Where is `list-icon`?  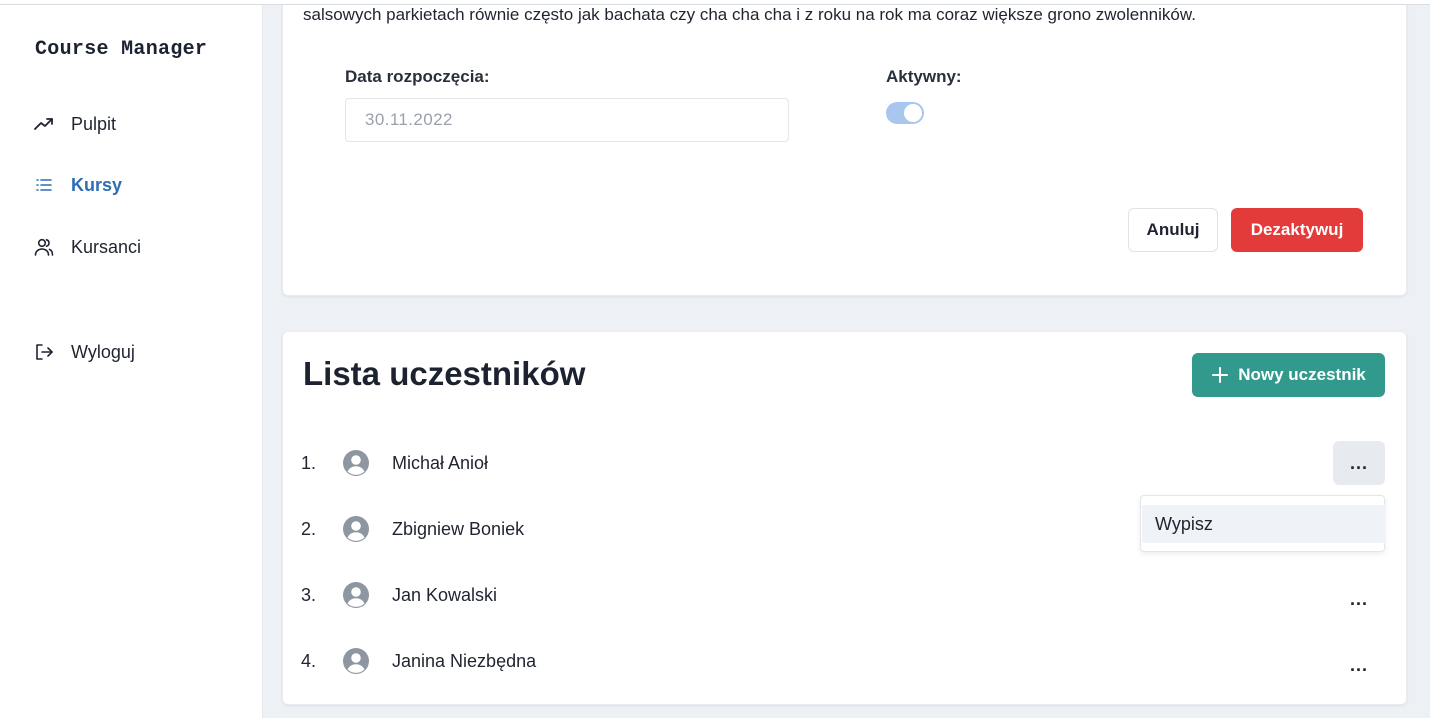
list-icon is located at coordinates (44, 185).